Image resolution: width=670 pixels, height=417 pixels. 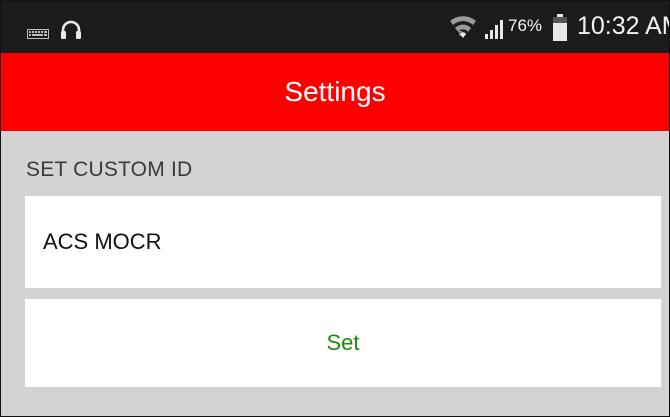 I want to click on status-clock: 10:32 AM, so click(x=623, y=26).